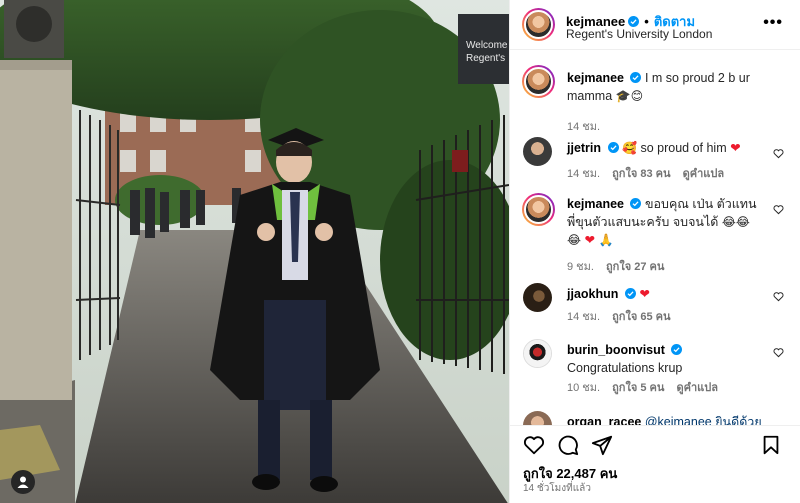 Image resolution: width=800 pixels, height=503 pixels. What do you see at coordinates (625, 368) in the screenshot?
I see `comment-body: Congratulations krup` at bounding box center [625, 368].